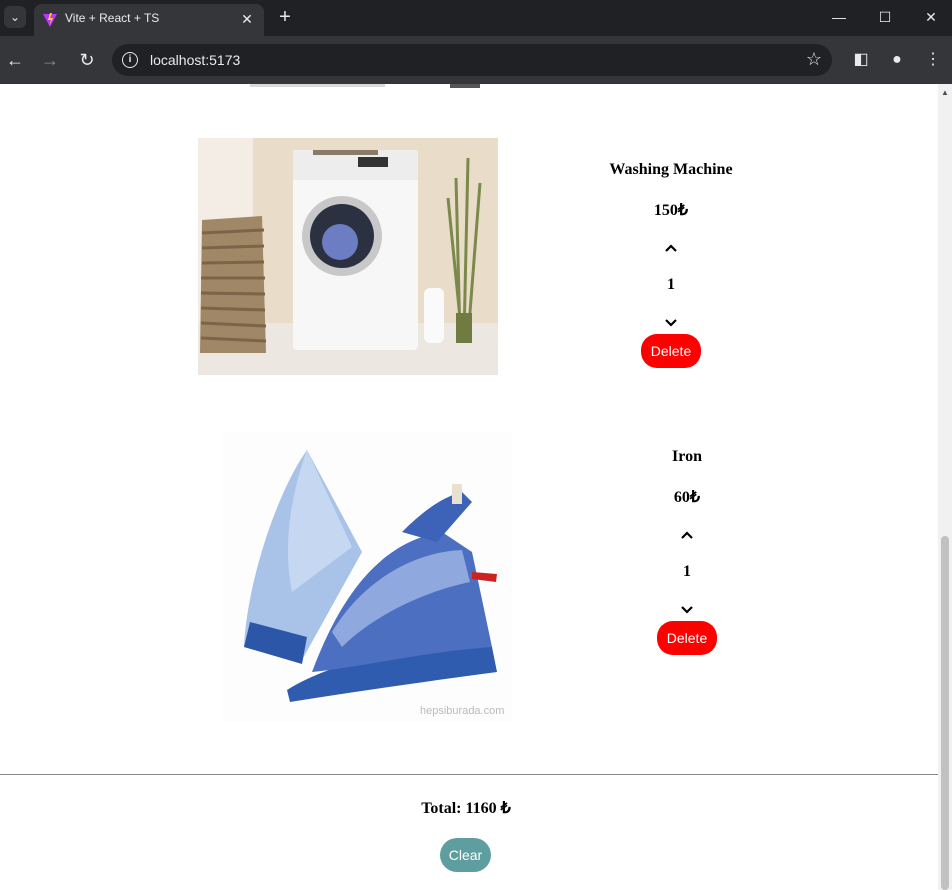 Image resolution: width=952 pixels, height=890 pixels. What do you see at coordinates (930, 17) in the screenshot?
I see `window-close-icon: ✕` at bounding box center [930, 17].